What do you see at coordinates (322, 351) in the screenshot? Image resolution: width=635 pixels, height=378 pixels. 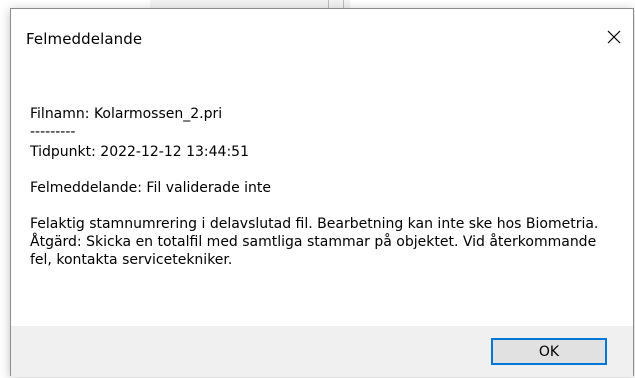 I see `dialog-footer: OK` at bounding box center [322, 351].